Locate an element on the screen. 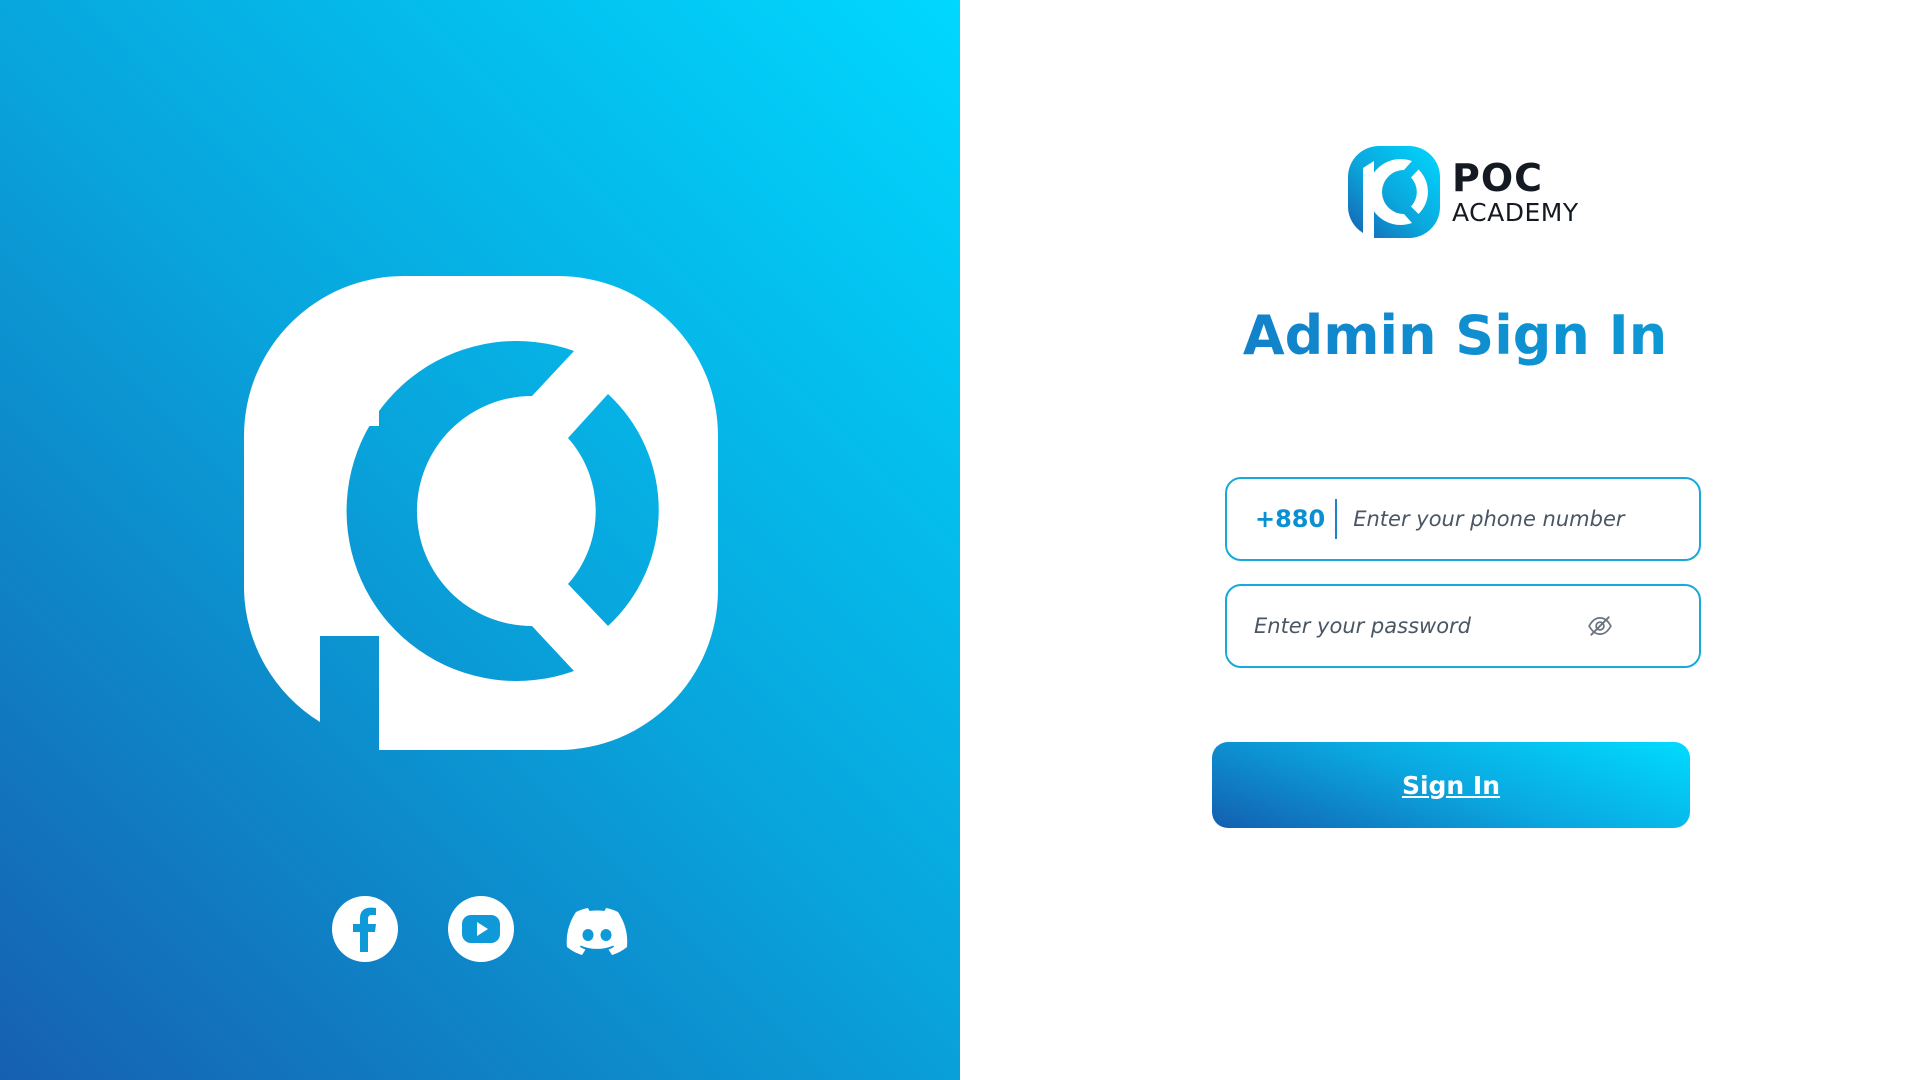  poc-logo-icon is located at coordinates (481, 513).